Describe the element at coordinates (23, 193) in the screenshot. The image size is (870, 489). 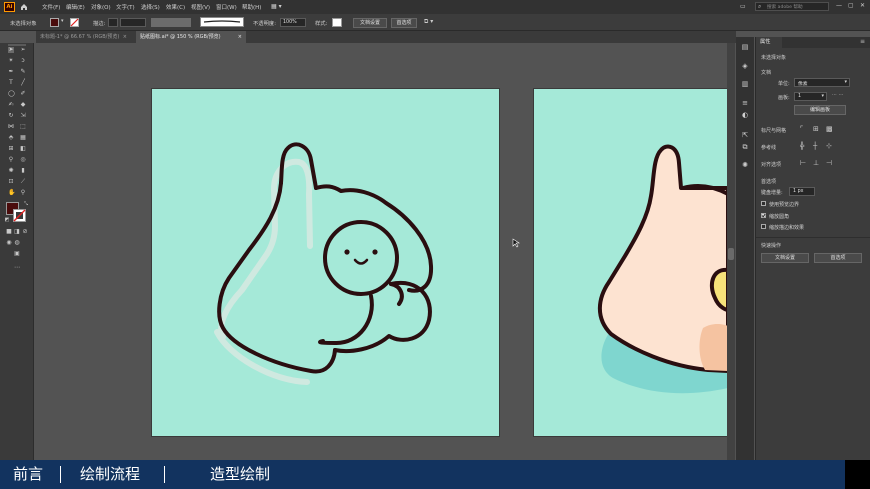
I see `zoom-tool-icon: ⚲` at that location.